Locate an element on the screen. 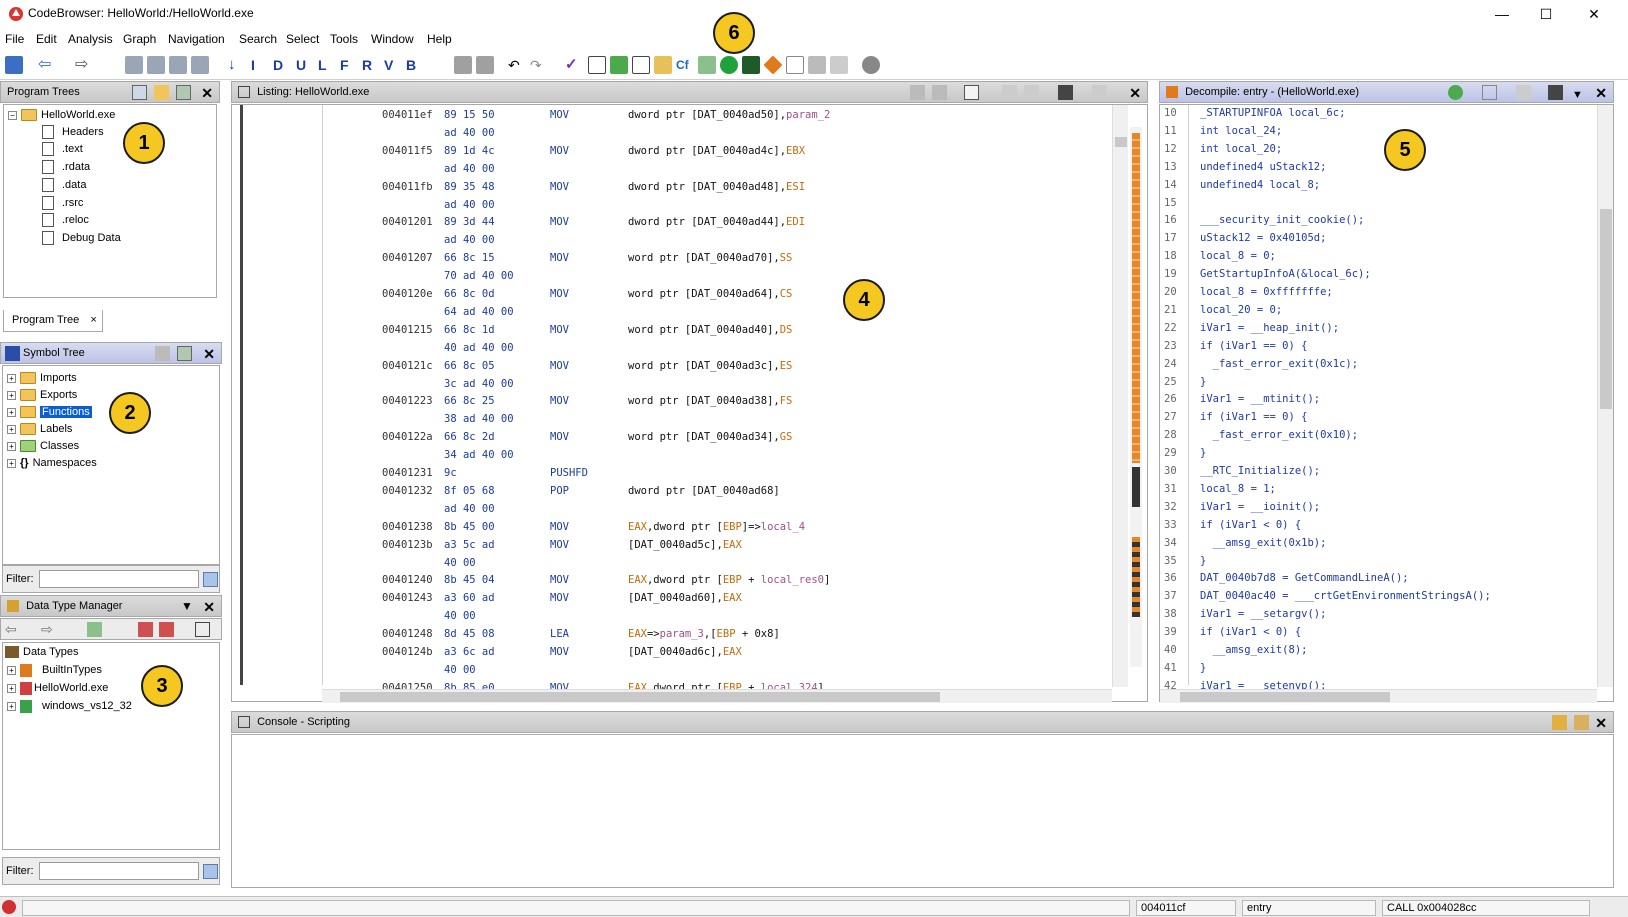 This screenshot has width=1628, height=917. decompile-row: 25} is located at coordinates (1379, 382).